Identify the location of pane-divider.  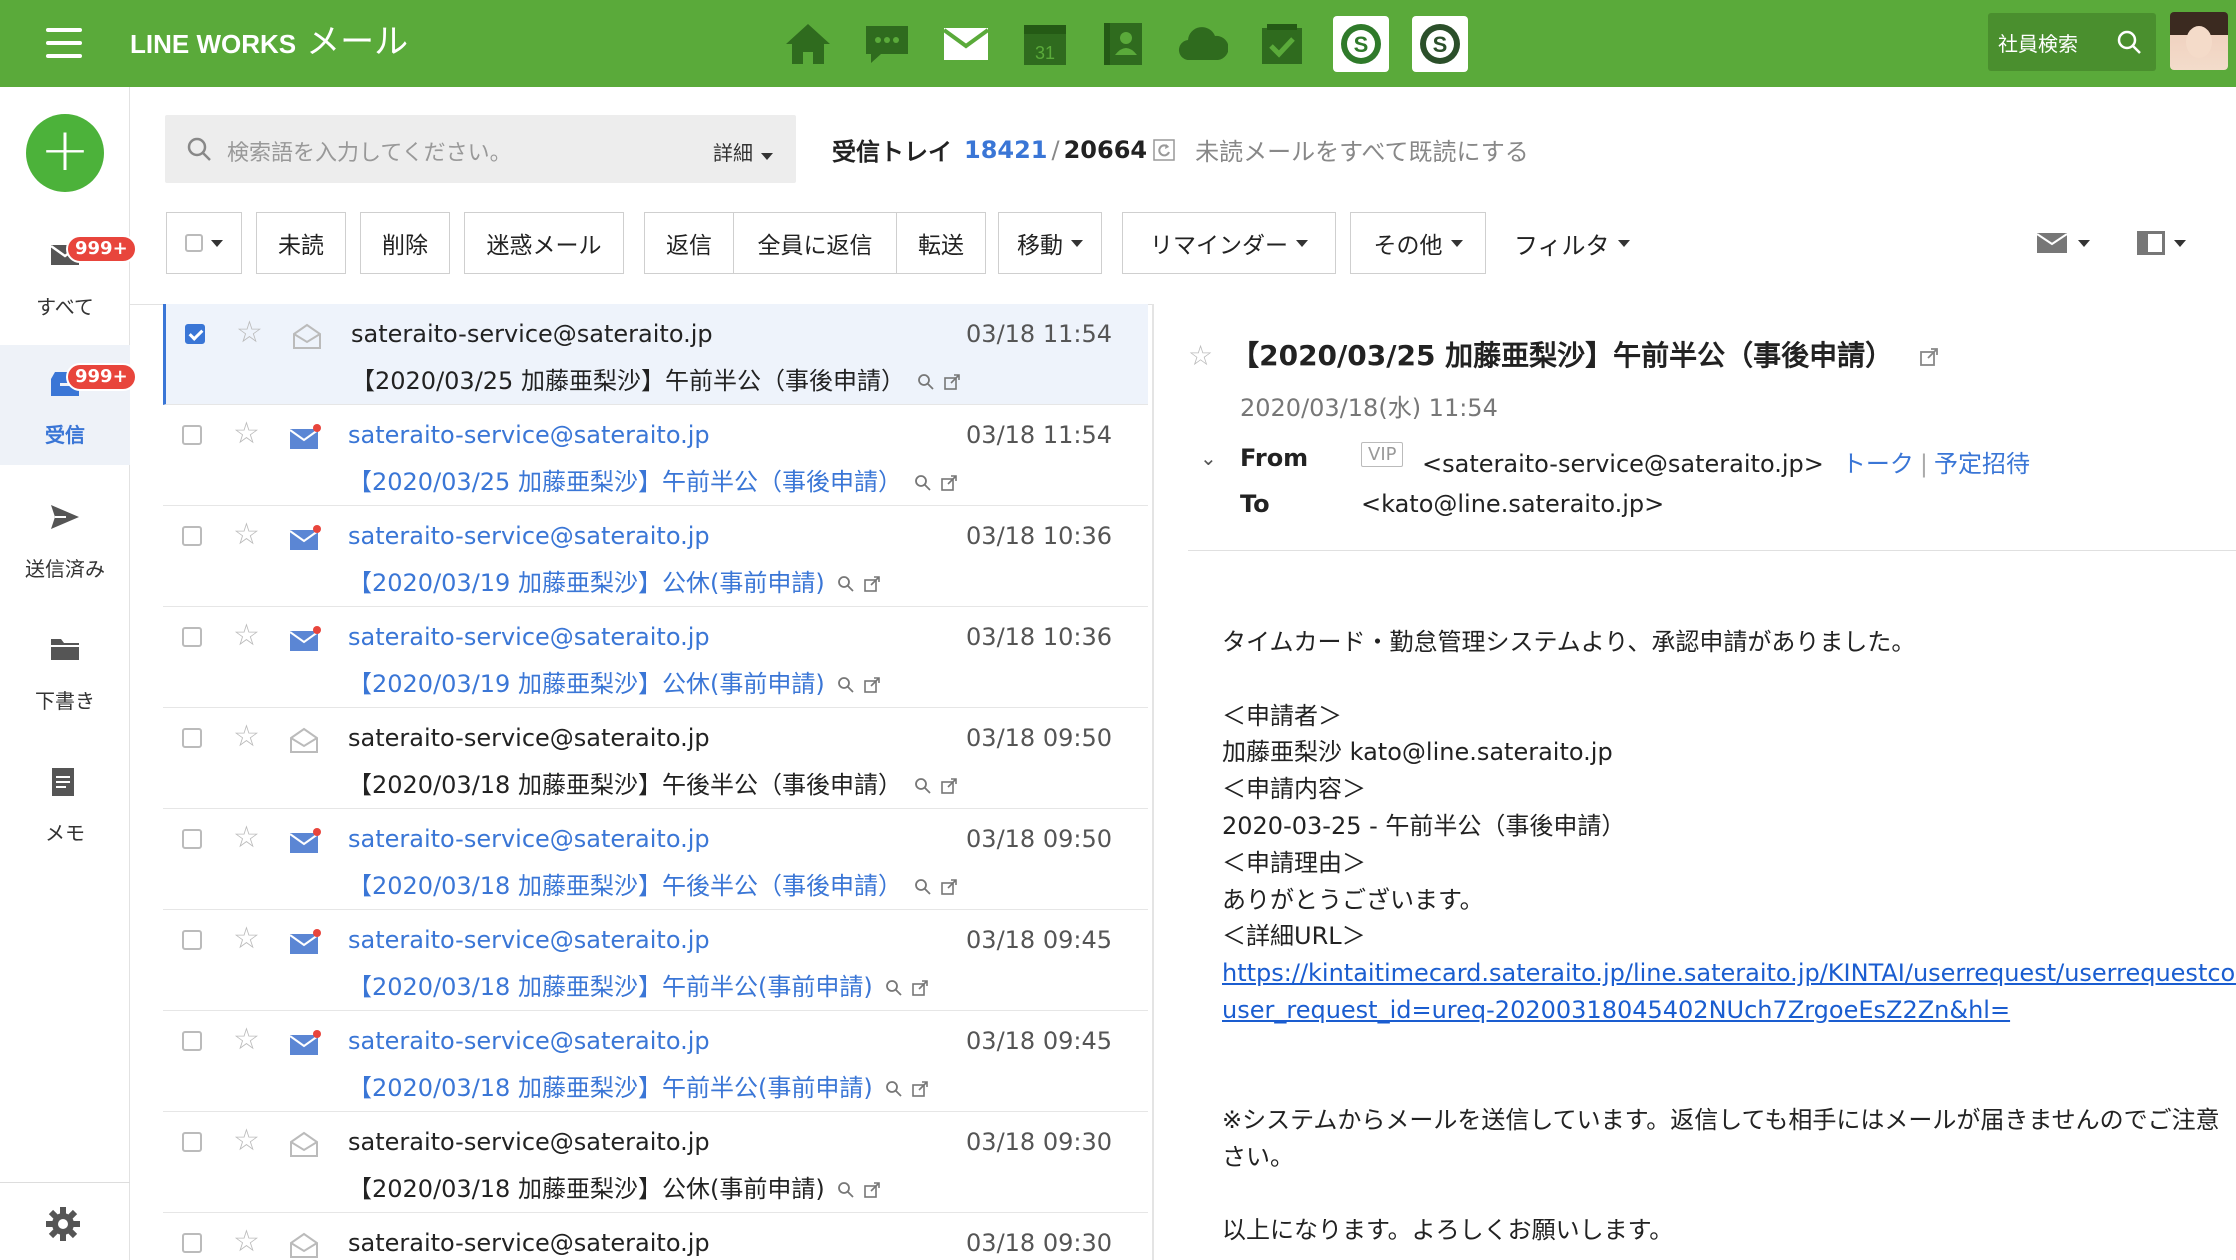
(1153, 782).